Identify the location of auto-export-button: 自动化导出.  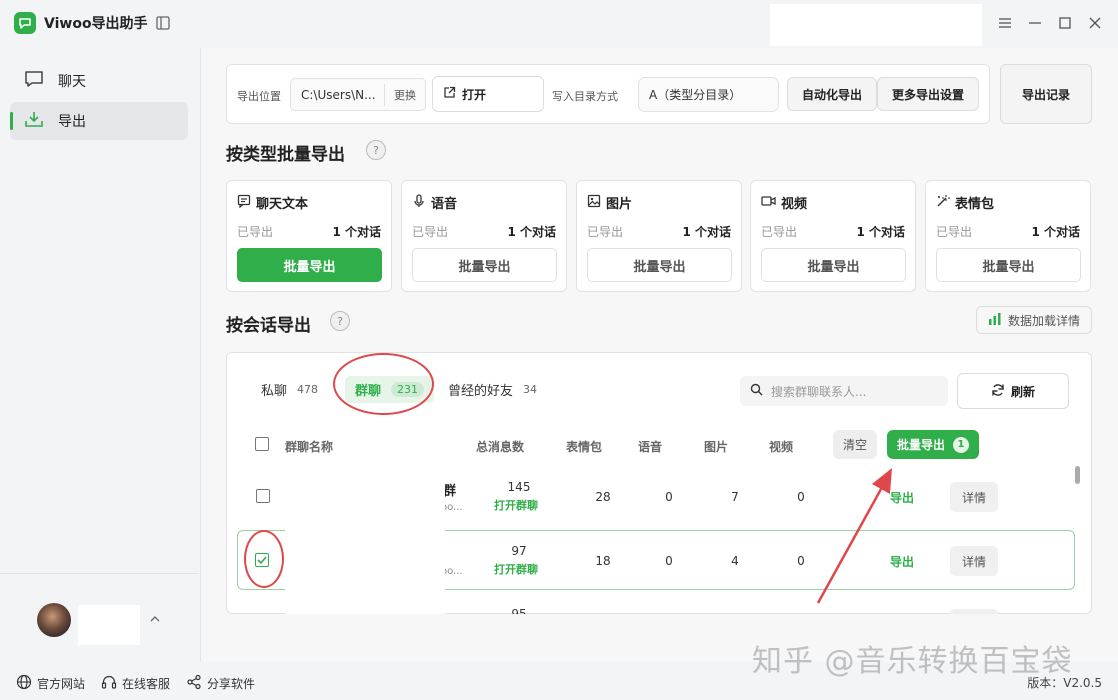
(832, 94).